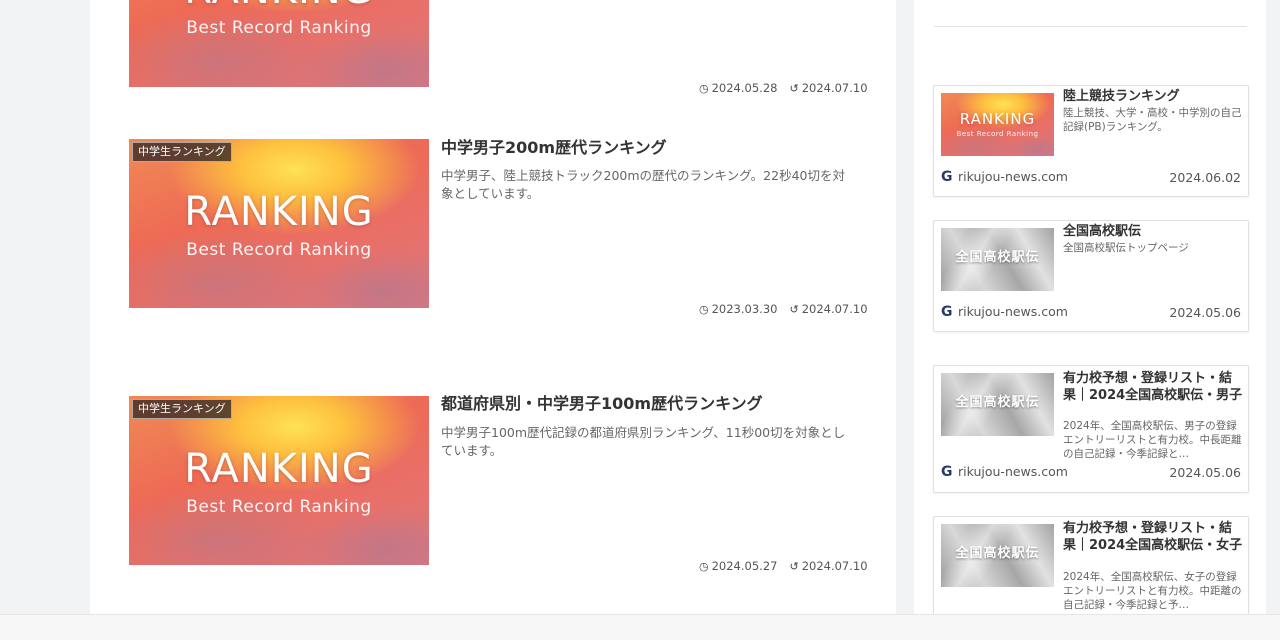 The image size is (1280, 640). Describe the element at coordinates (554, 148) in the screenshot. I see `article-title: 中学男子200m歴代ランキング` at that location.